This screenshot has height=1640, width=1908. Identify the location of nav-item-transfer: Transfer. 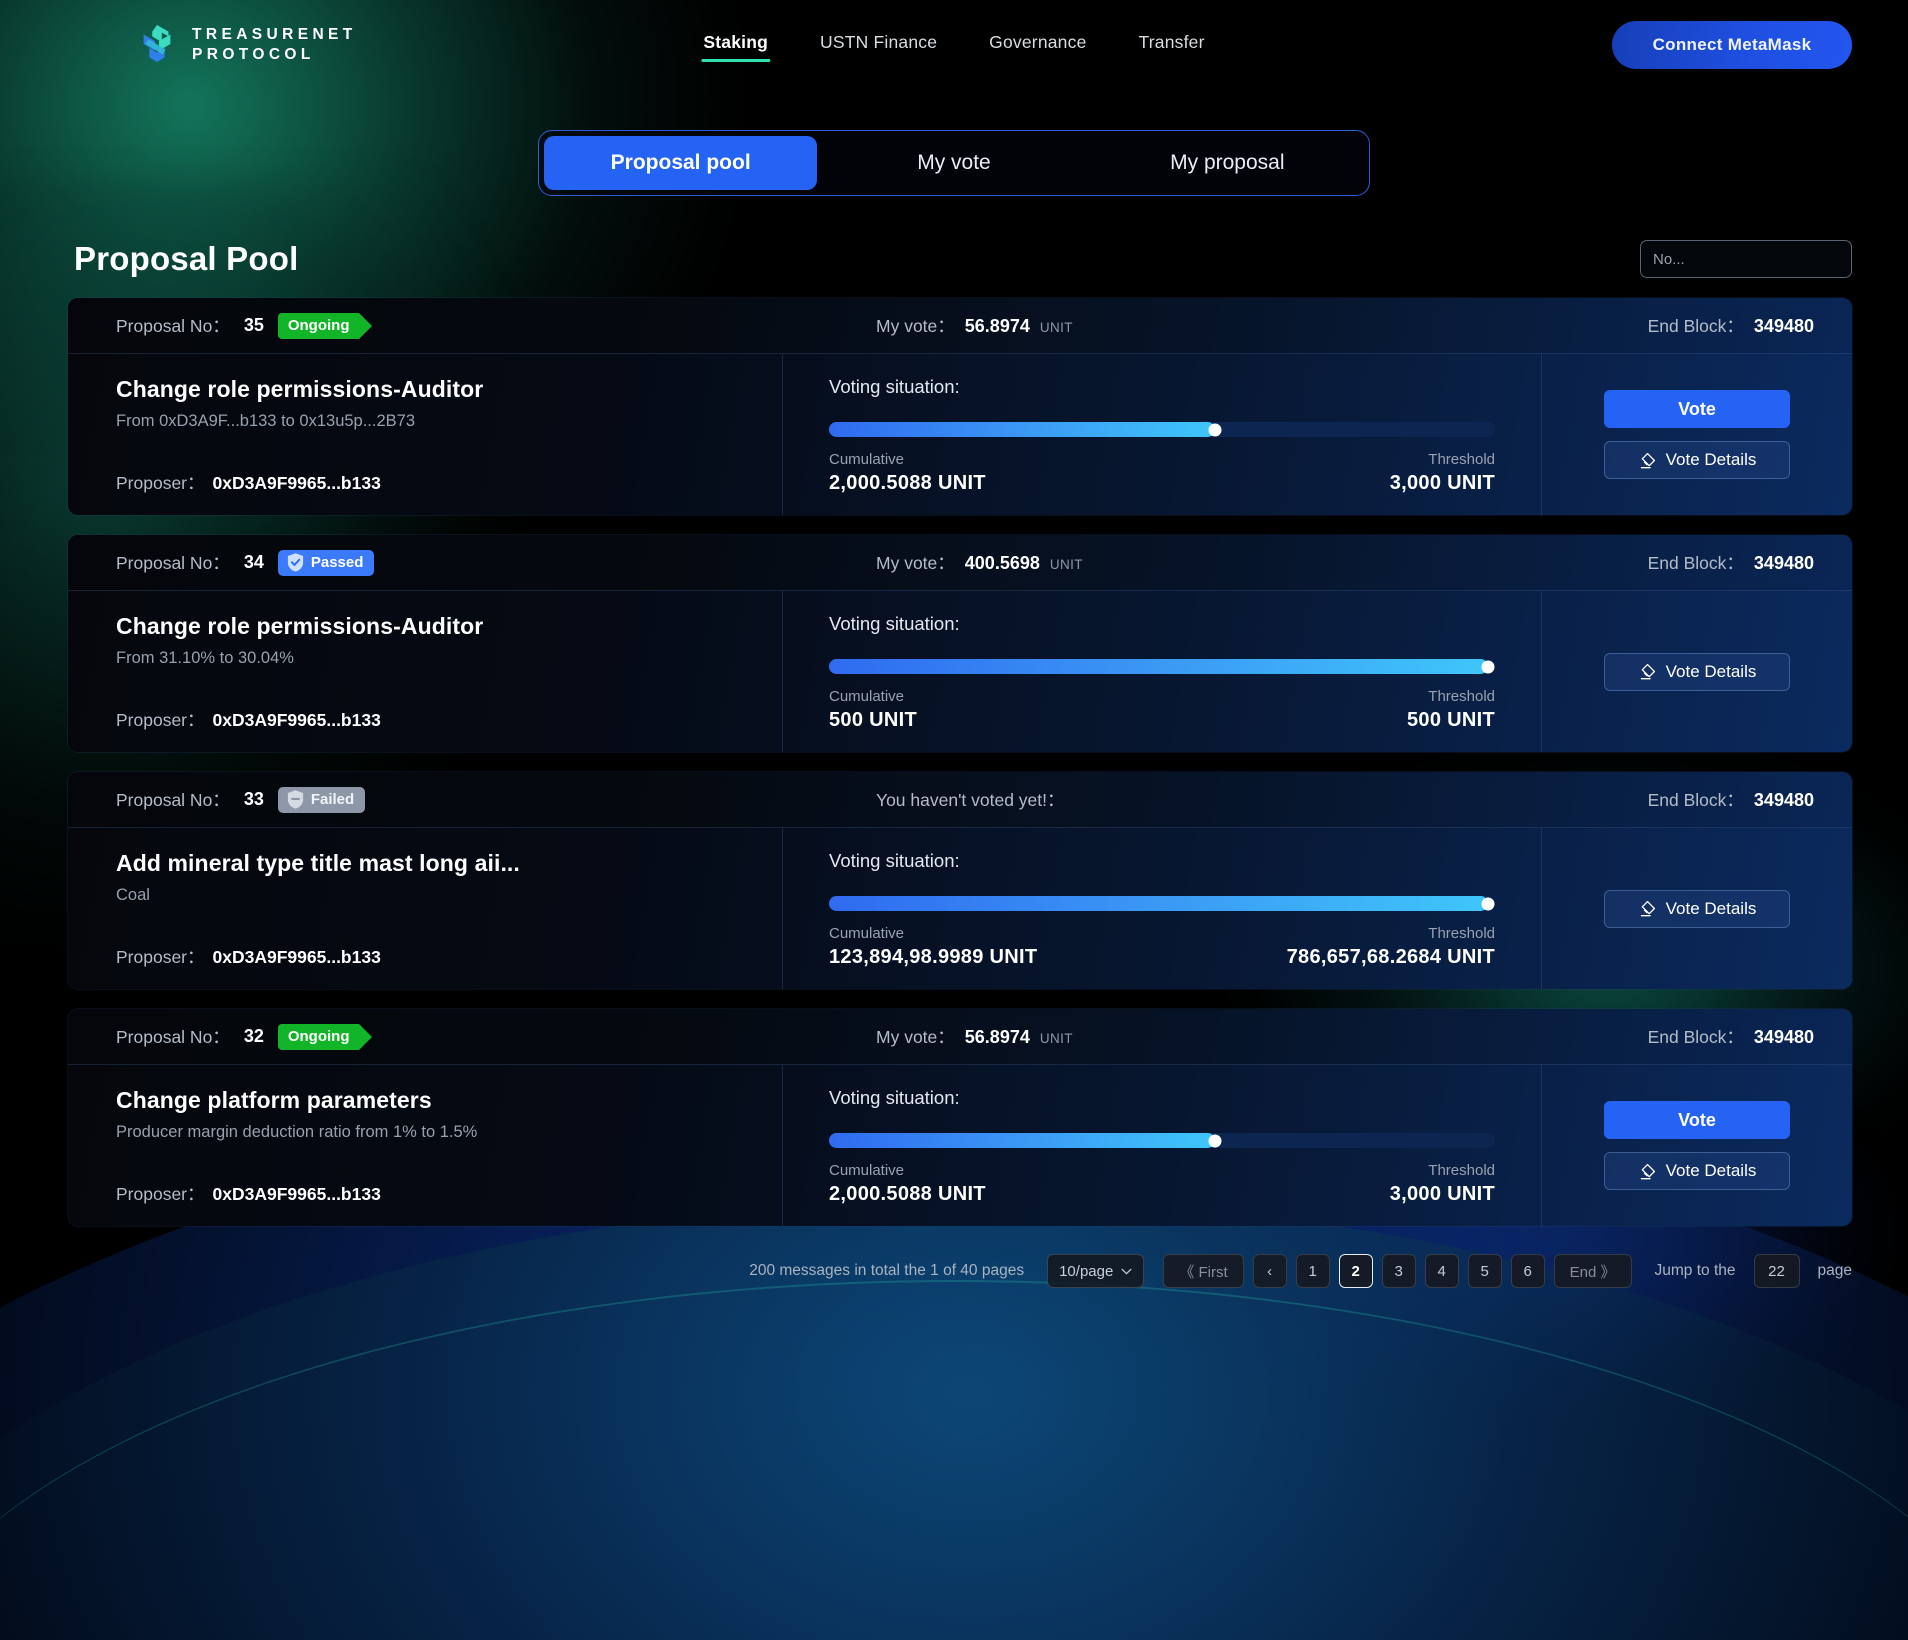
(1172, 45).